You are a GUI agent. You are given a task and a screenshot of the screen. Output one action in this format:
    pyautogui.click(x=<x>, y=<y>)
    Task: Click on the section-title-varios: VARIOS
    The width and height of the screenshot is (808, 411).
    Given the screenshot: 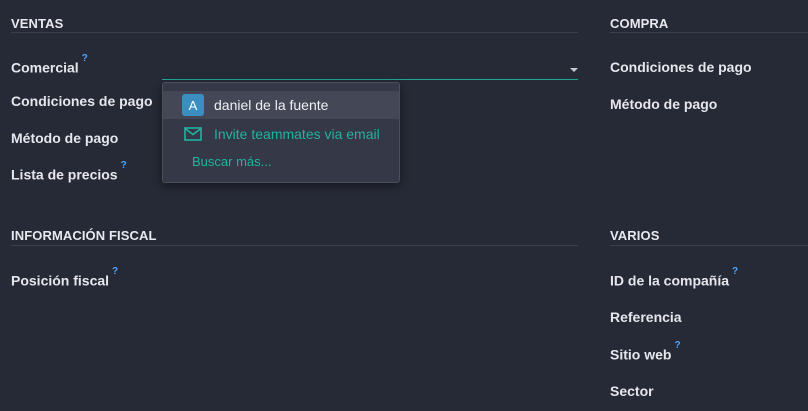 What is the action you would take?
    pyautogui.click(x=635, y=235)
    